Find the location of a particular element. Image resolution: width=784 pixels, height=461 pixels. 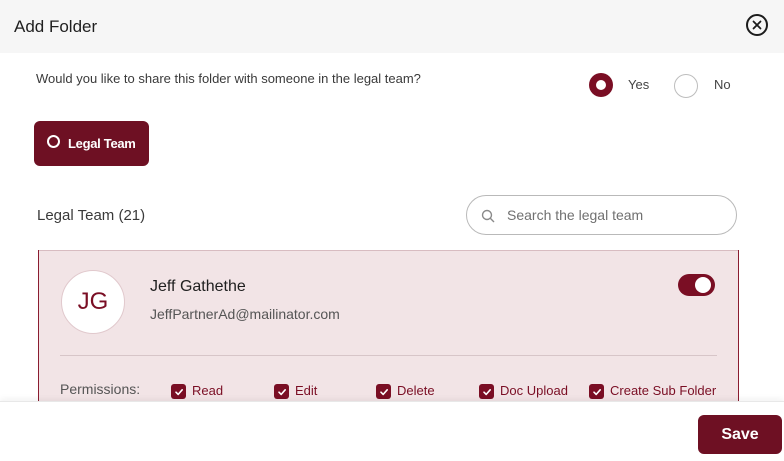

legal-team-chip-label: Legal Team is located at coordinates (102, 143).